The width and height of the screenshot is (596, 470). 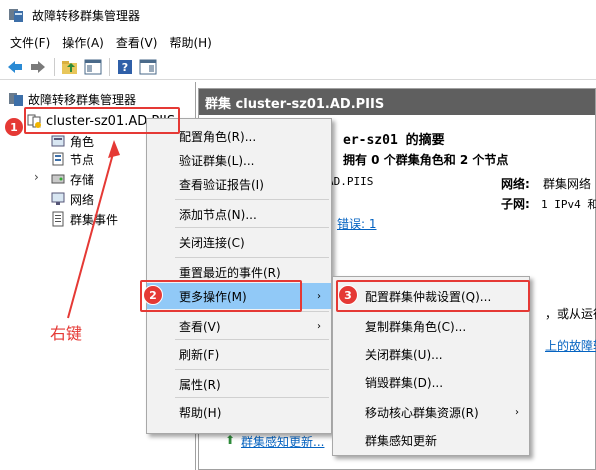 What do you see at coordinates (93, 229) in the screenshot?
I see `annotation-arrow` at bounding box center [93, 229].